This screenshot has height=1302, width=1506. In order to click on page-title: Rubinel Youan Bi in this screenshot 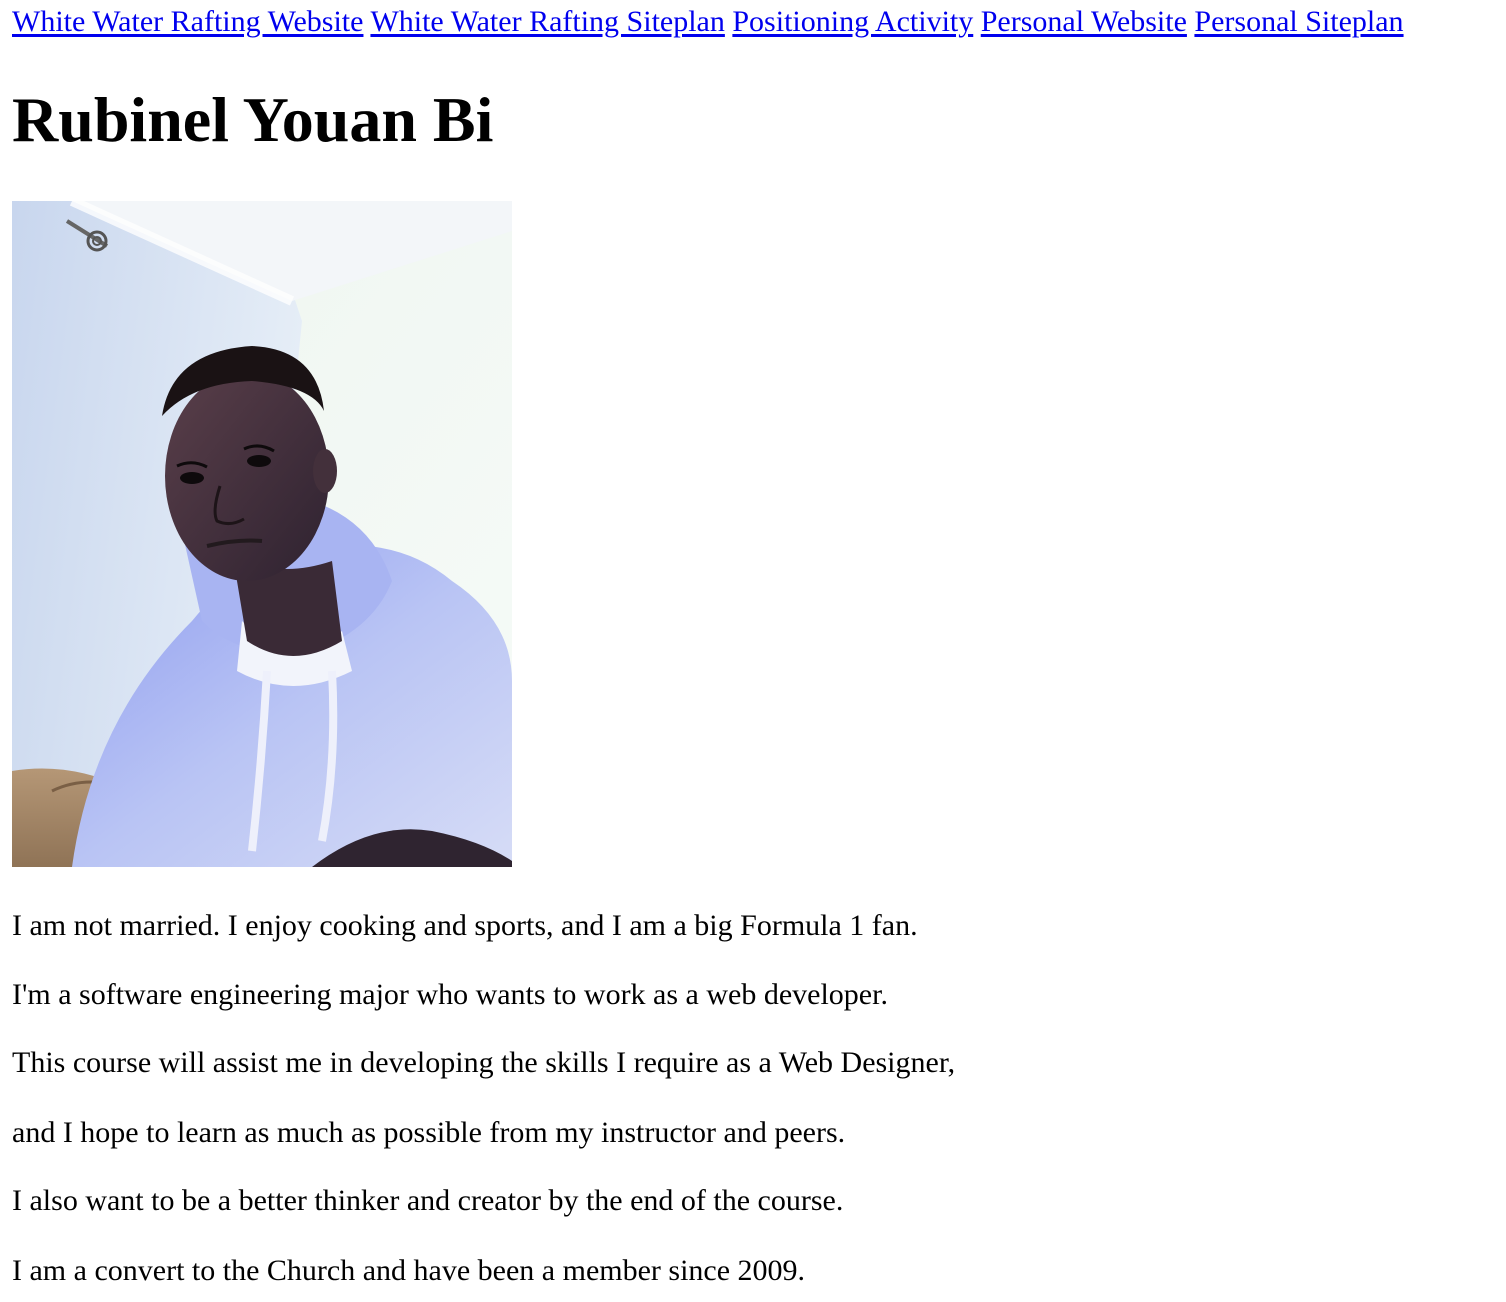, I will do `click(253, 119)`.